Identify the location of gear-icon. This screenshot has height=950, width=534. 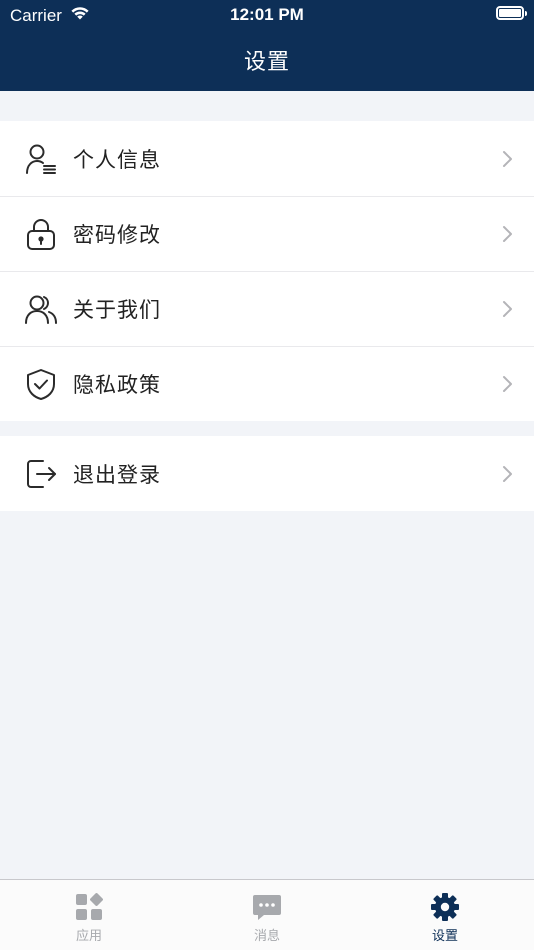
(445, 907).